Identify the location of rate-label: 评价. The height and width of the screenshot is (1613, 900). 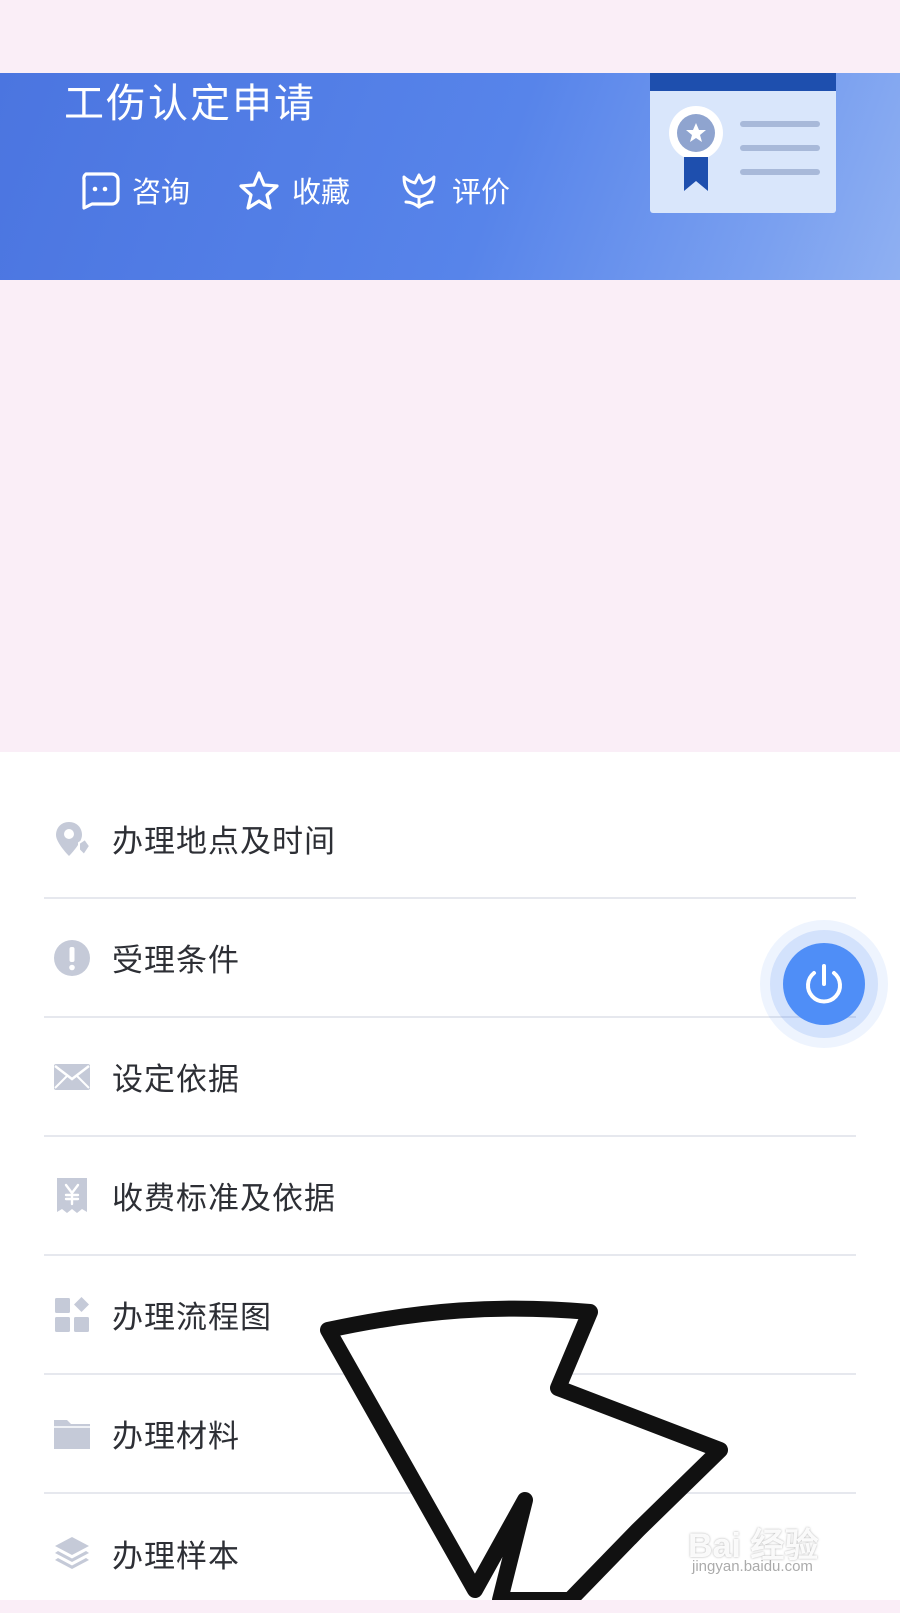
(481, 192).